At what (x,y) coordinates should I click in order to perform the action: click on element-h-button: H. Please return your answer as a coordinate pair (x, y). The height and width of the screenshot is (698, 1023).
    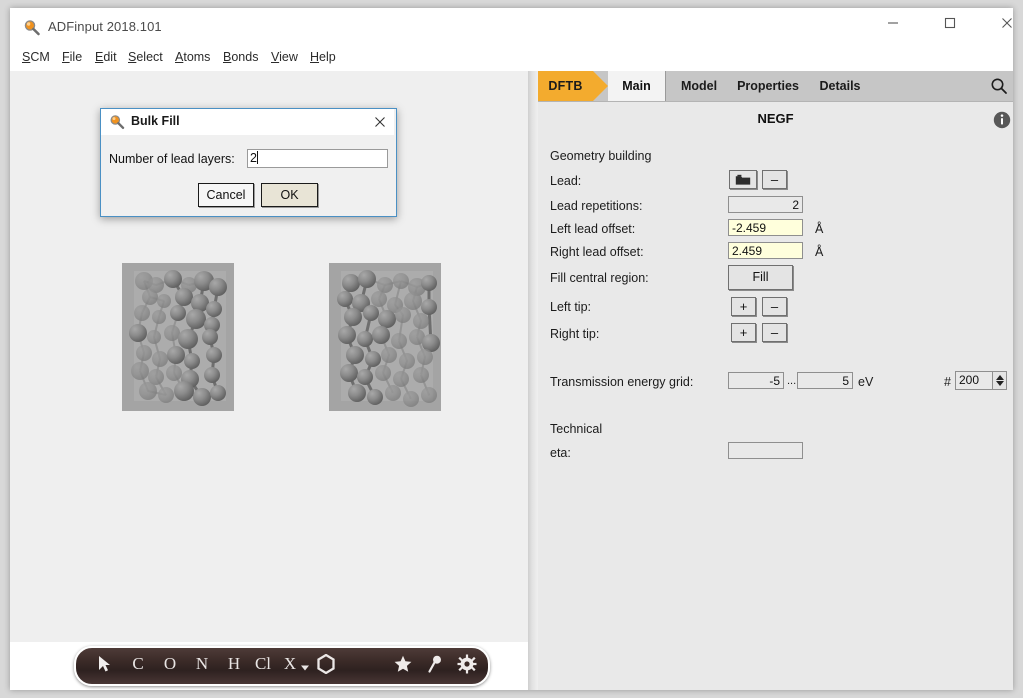
    Looking at the image, I should click on (234, 664).